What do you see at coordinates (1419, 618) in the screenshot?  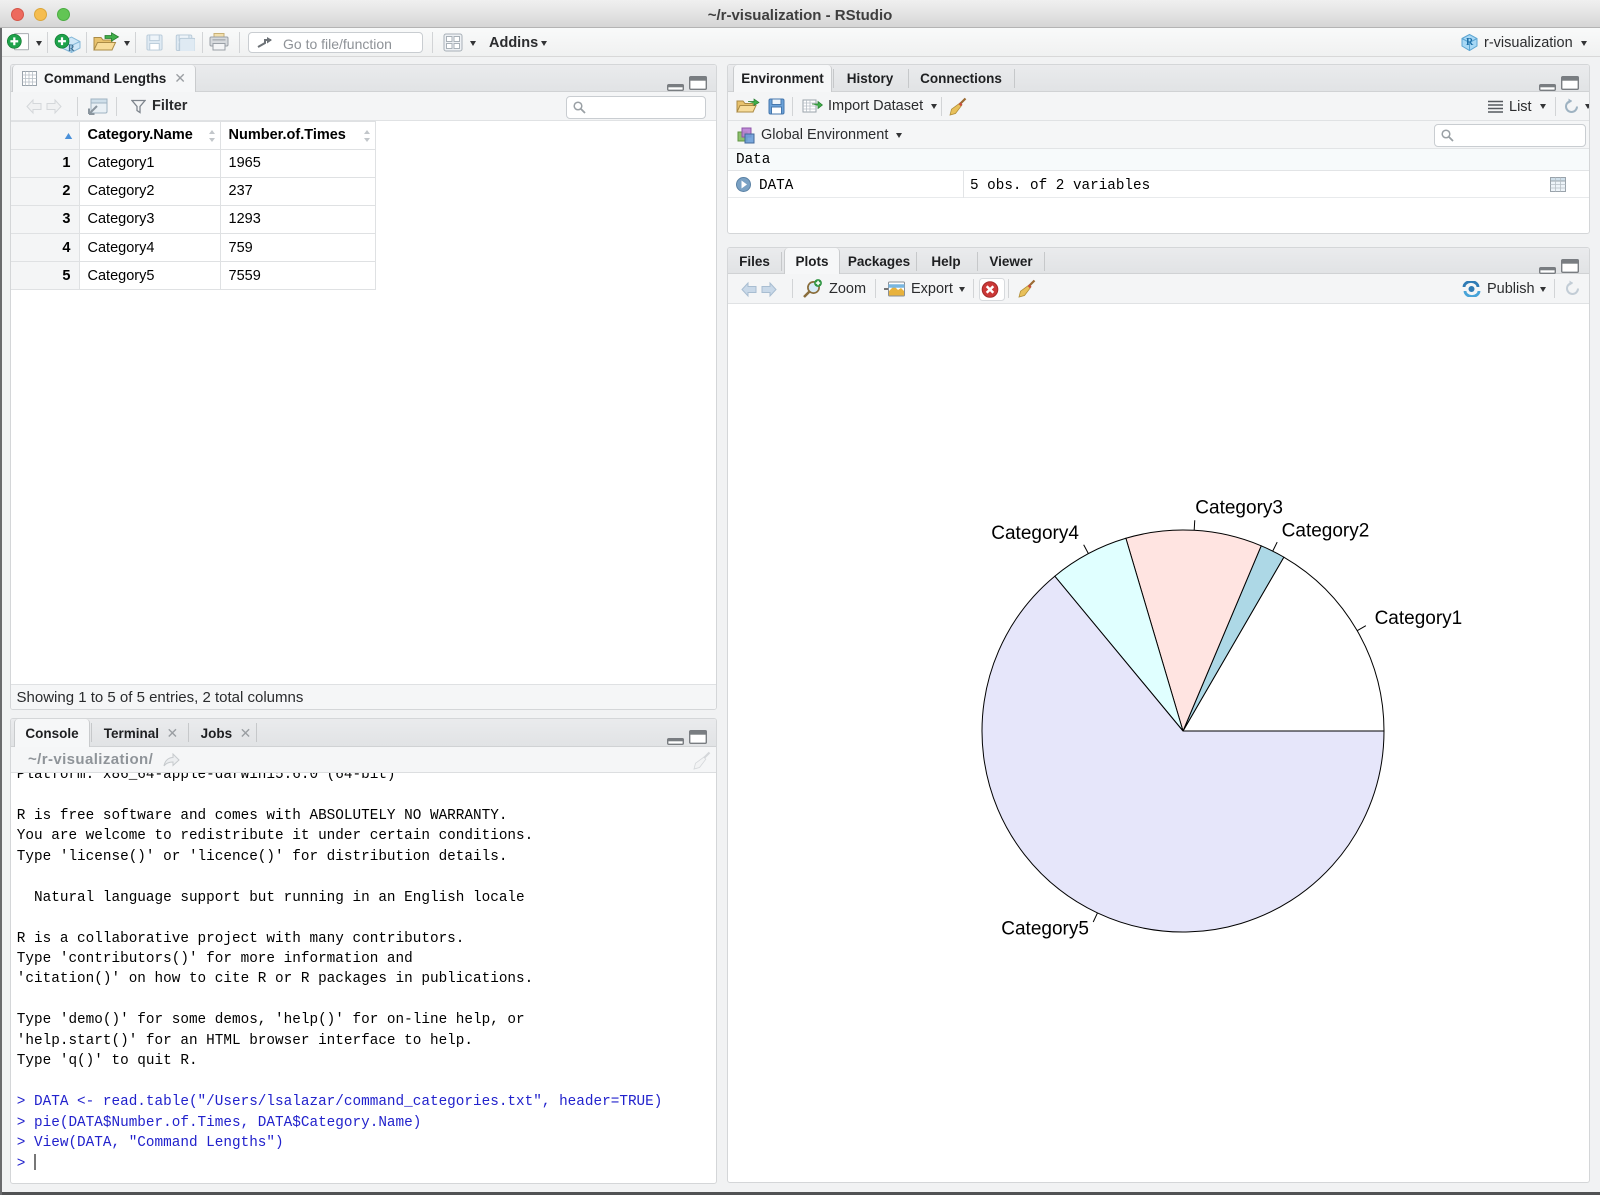 I see `svg-text: Category1` at bounding box center [1419, 618].